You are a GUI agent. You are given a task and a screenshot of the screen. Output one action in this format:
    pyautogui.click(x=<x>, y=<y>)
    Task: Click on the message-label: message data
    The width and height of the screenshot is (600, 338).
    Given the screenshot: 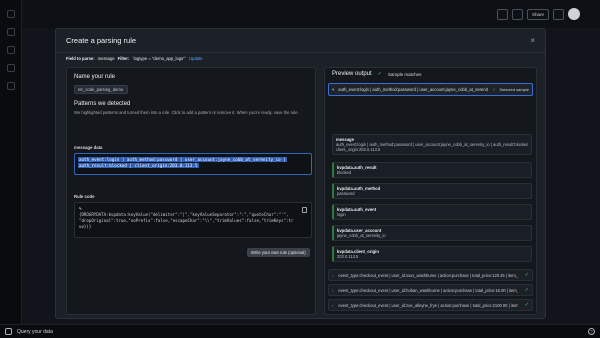 What is the action you would take?
    pyautogui.click(x=88, y=147)
    